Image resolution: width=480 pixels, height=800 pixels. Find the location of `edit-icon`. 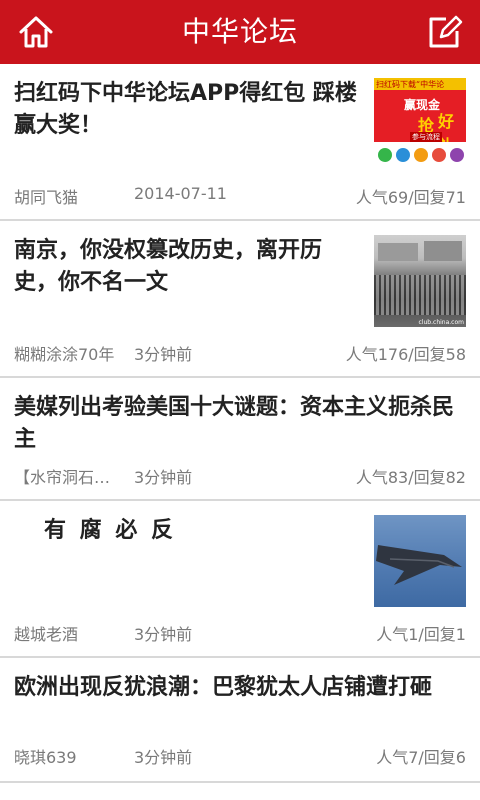

edit-icon is located at coordinates (446, 31).